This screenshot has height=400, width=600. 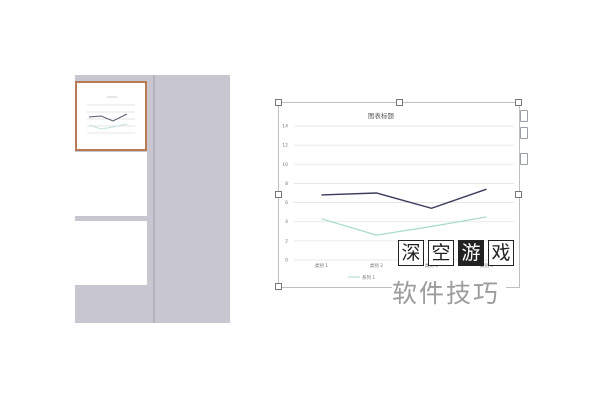 I want to click on watermark-char-4: 戏, so click(x=501, y=253).